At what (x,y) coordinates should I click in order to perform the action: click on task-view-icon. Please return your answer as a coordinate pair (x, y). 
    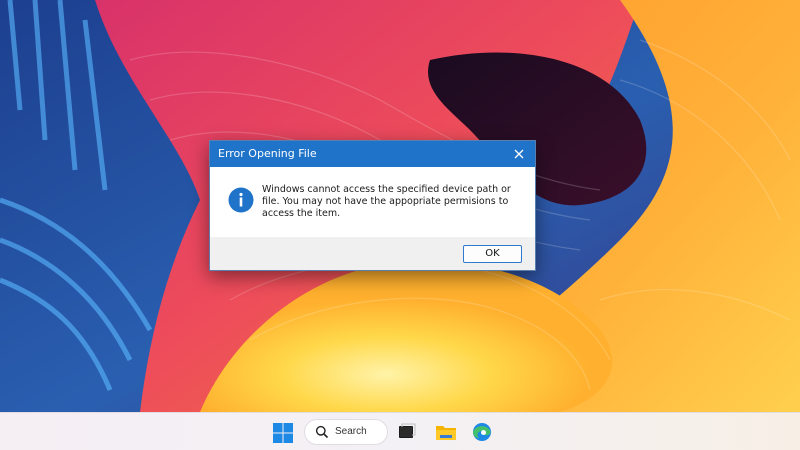
    Looking at the image, I should click on (407, 432).